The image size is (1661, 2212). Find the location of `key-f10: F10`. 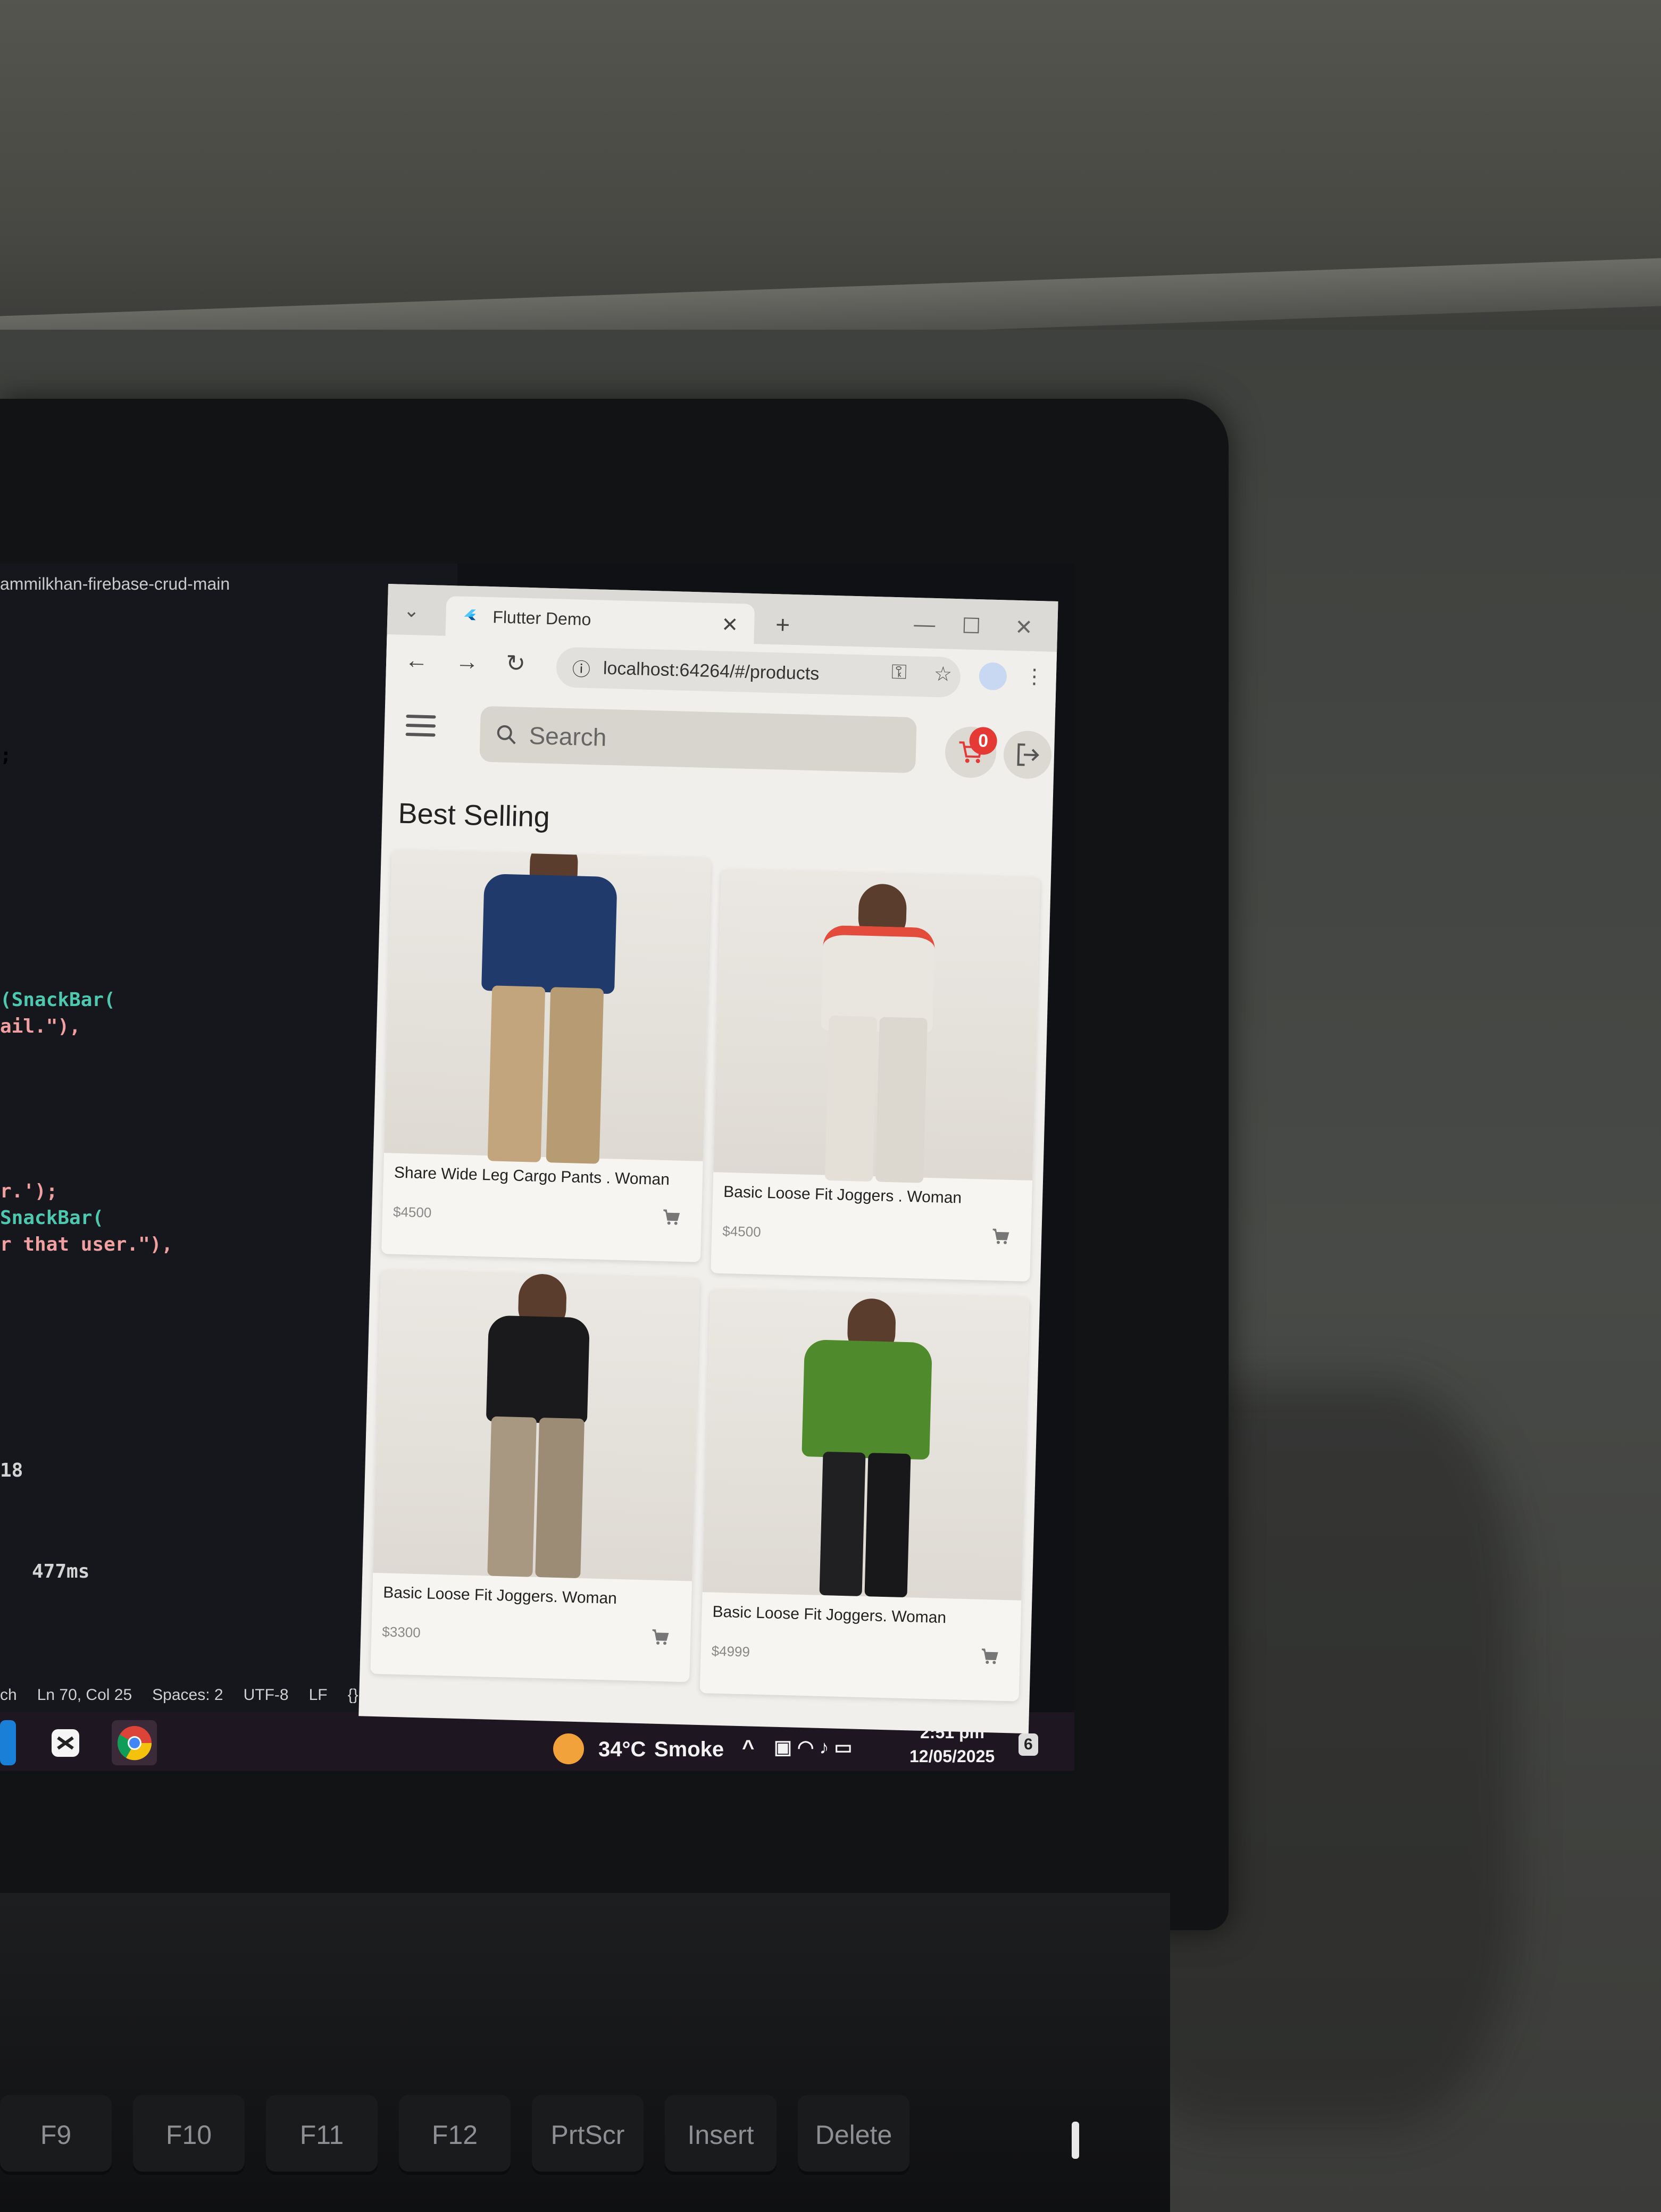

key-f10: F10 is located at coordinates (189, 2135).